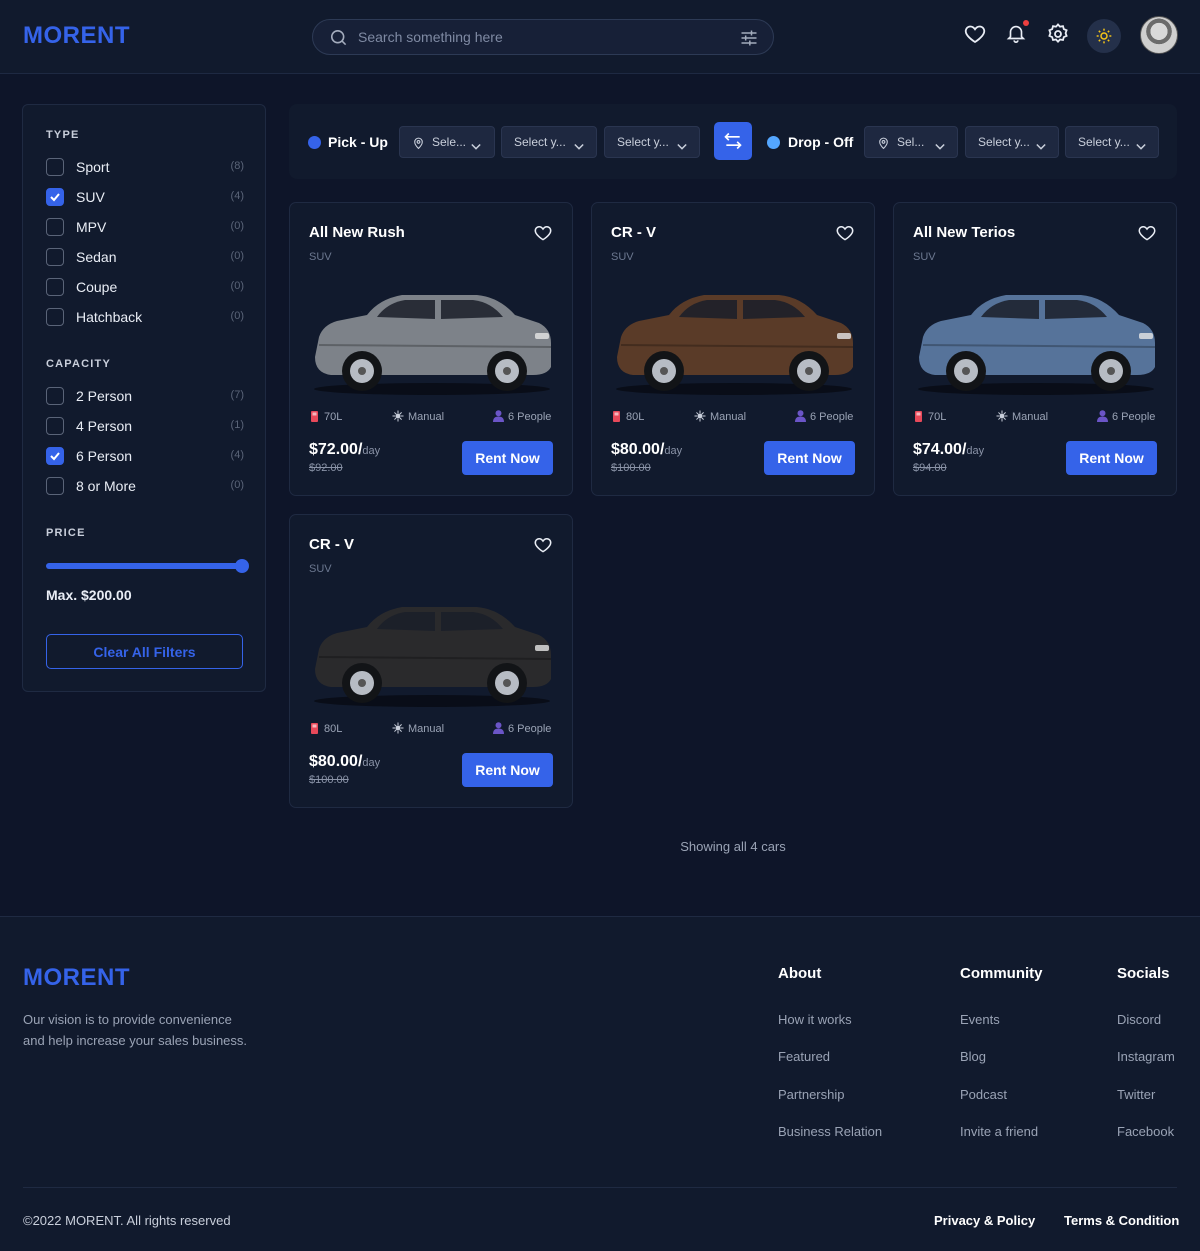 The width and height of the screenshot is (1200, 1251). Describe the element at coordinates (336, 449) in the screenshot. I see `price-value: $72.00/` at that location.